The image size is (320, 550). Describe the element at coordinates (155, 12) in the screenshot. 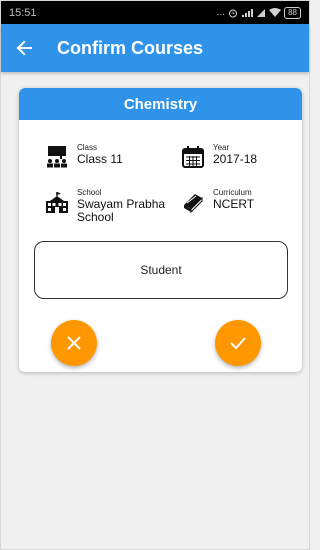

I see `status-bar: 15:51 ... 88` at that location.